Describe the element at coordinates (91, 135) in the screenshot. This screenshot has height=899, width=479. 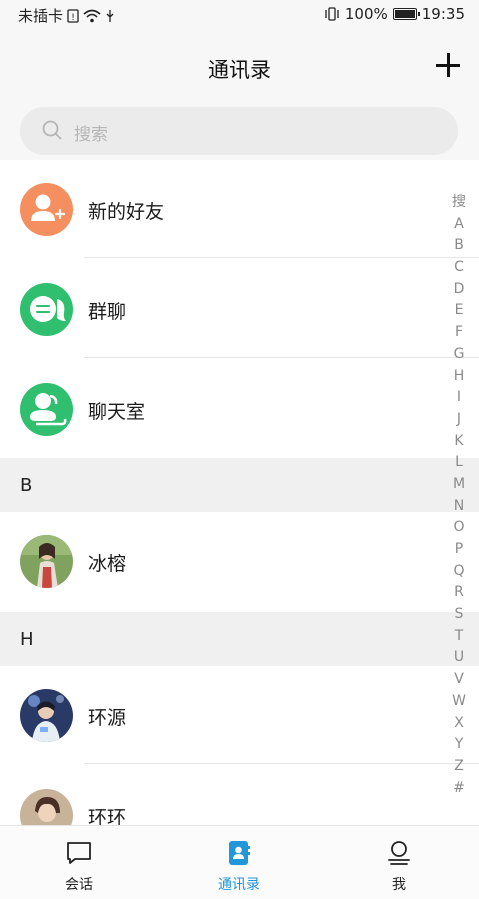
I see `search-placeholder: 搜索` at that location.